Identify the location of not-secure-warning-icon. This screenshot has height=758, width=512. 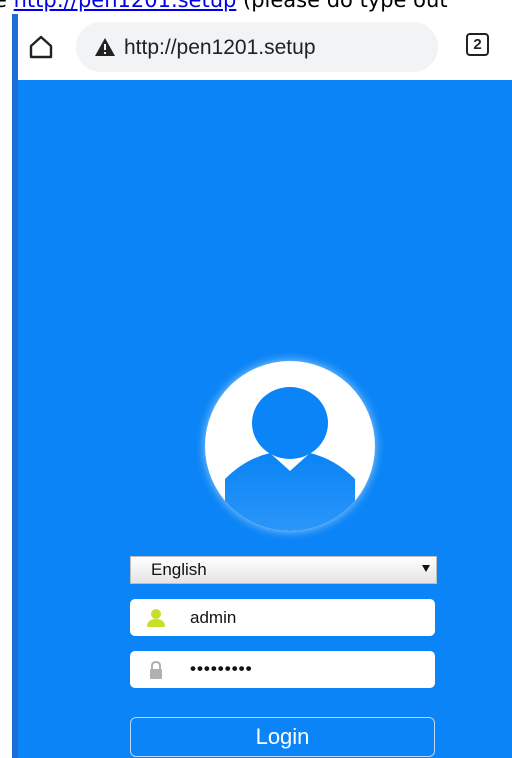
(105, 47).